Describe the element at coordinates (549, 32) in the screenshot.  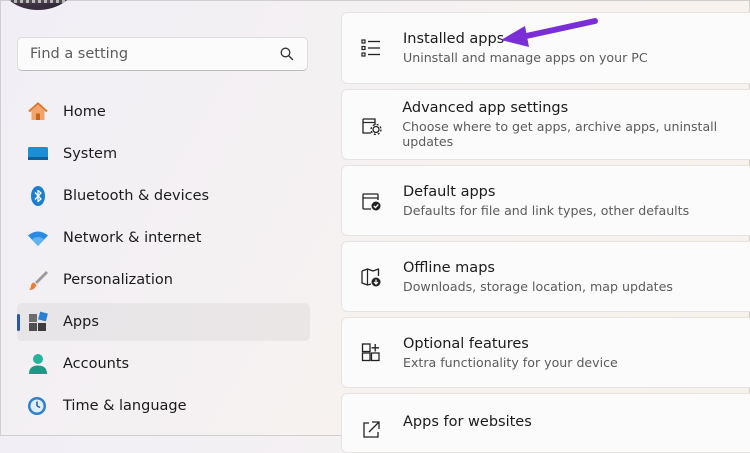
I see `annotation-arrow-icon` at that location.